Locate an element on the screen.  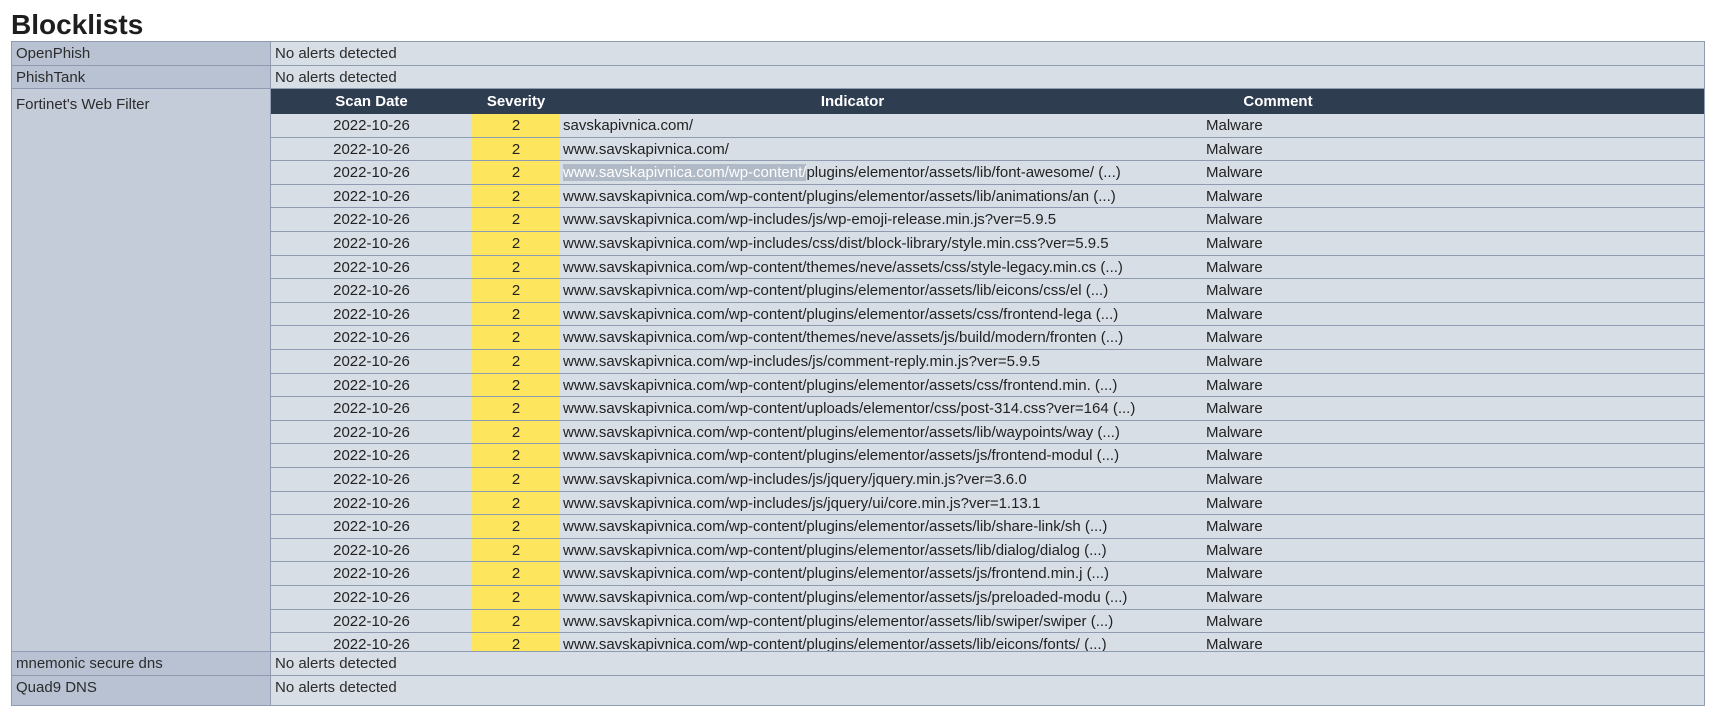
table-row: 2022-10-26 2 savskapivnica.com/Malware is located at coordinates (987, 126).